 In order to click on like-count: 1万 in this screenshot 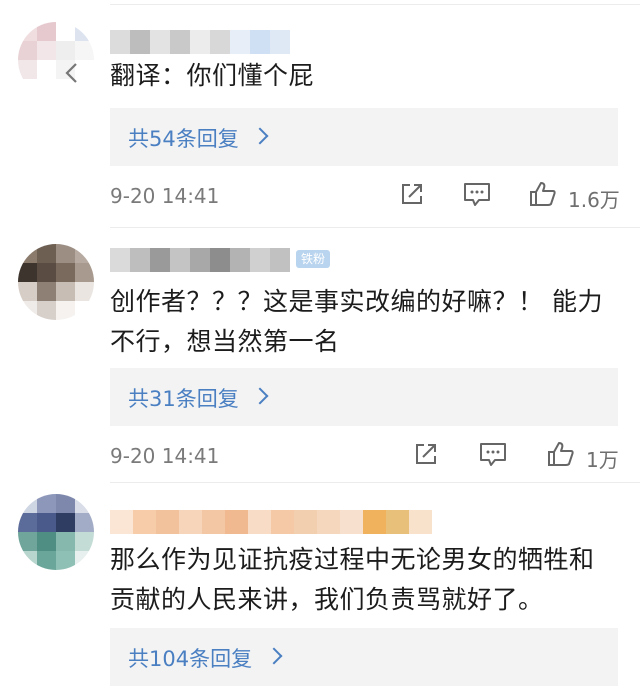, I will do `click(602, 460)`.